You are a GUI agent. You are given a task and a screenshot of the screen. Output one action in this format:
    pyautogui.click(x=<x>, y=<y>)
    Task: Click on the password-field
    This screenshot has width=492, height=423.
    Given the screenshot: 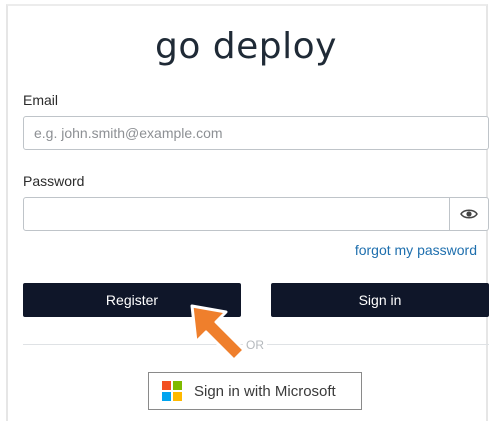 What is the action you would take?
    pyautogui.click(x=236, y=214)
    